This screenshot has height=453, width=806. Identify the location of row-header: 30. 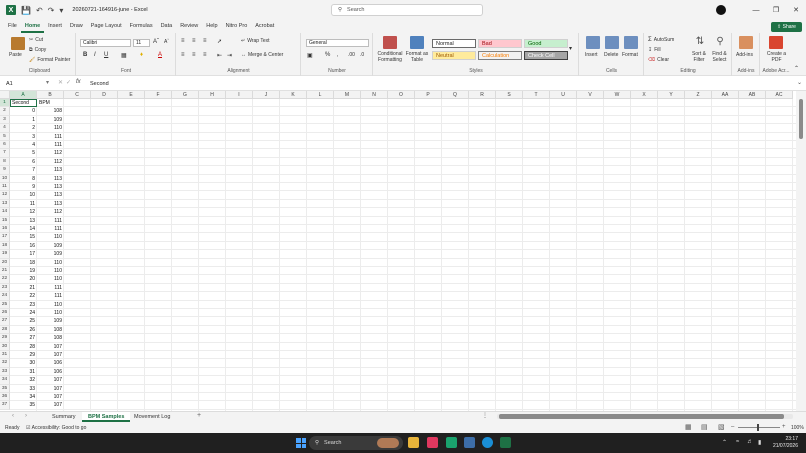
(5, 346).